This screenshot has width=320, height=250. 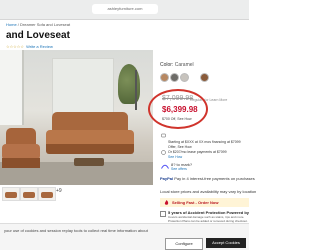 What do you see at coordinates (166, 202) in the screenshot?
I see `fire-icon` at bounding box center [166, 202].